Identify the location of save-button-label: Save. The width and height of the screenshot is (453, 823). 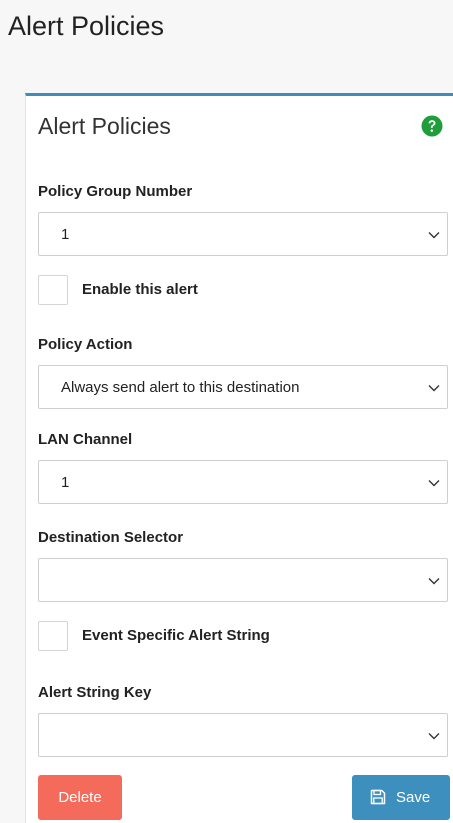
(413, 797).